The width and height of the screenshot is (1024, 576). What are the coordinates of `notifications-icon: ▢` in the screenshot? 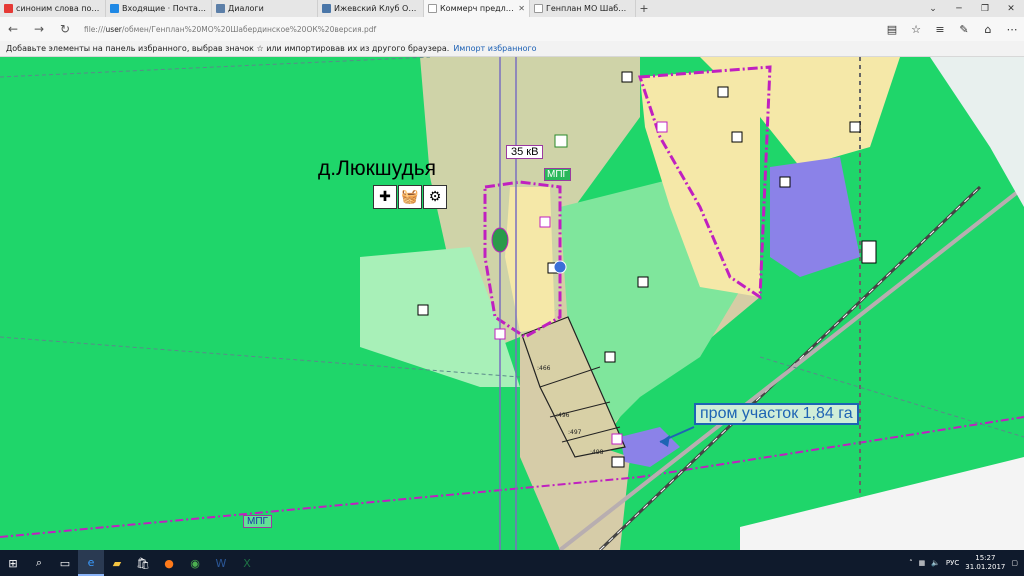 It's located at (1014, 563).